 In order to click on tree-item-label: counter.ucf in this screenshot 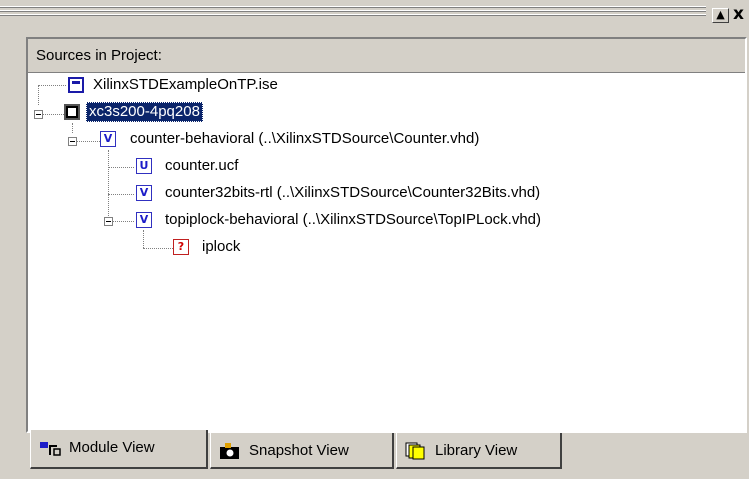, I will do `click(202, 165)`.